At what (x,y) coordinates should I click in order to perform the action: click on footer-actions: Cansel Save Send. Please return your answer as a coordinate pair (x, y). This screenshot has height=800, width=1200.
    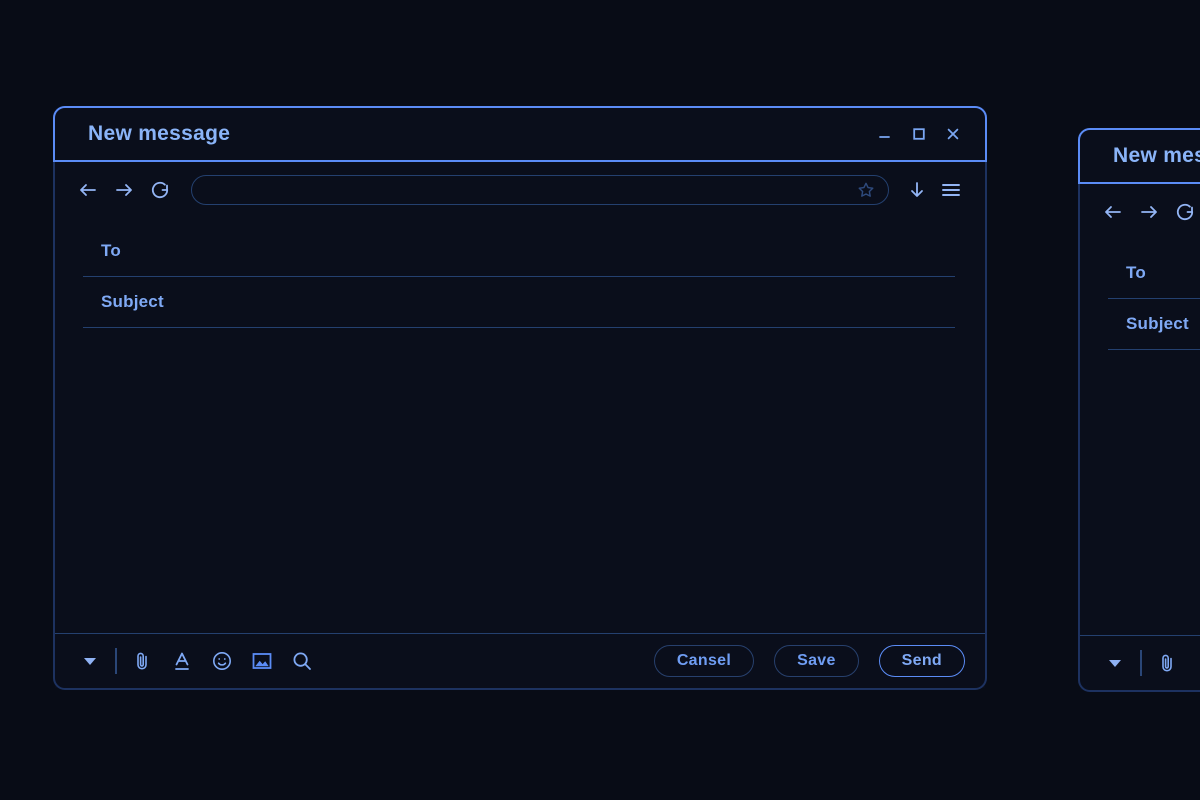
    Looking at the image, I should click on (809, 661).